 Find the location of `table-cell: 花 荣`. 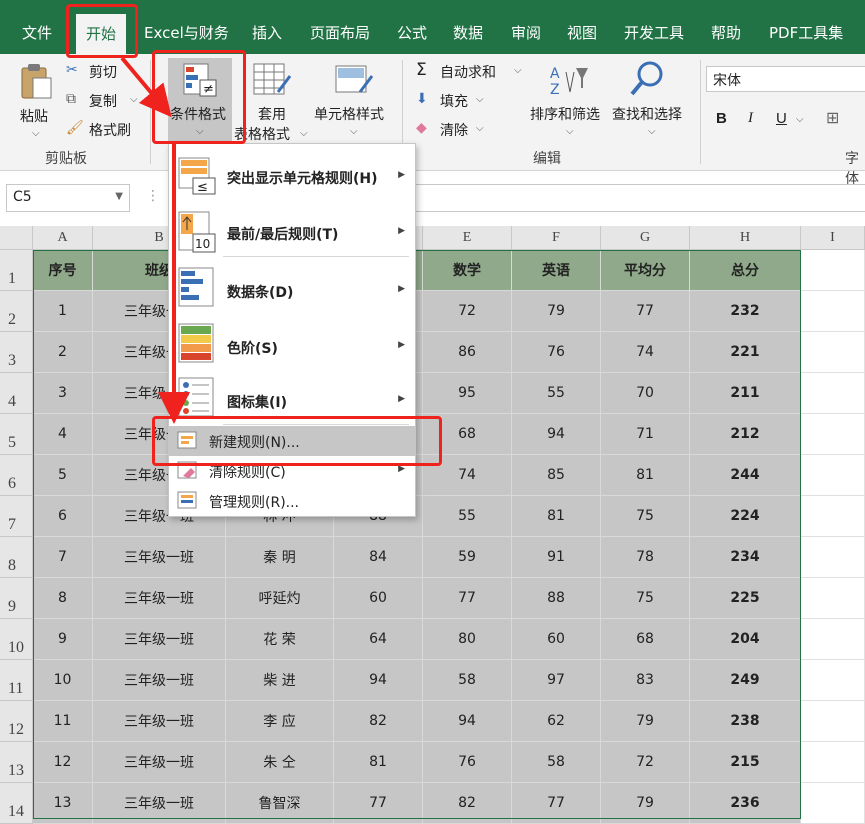

table-cell: 花 荣 is located at coordinates (280, 639).